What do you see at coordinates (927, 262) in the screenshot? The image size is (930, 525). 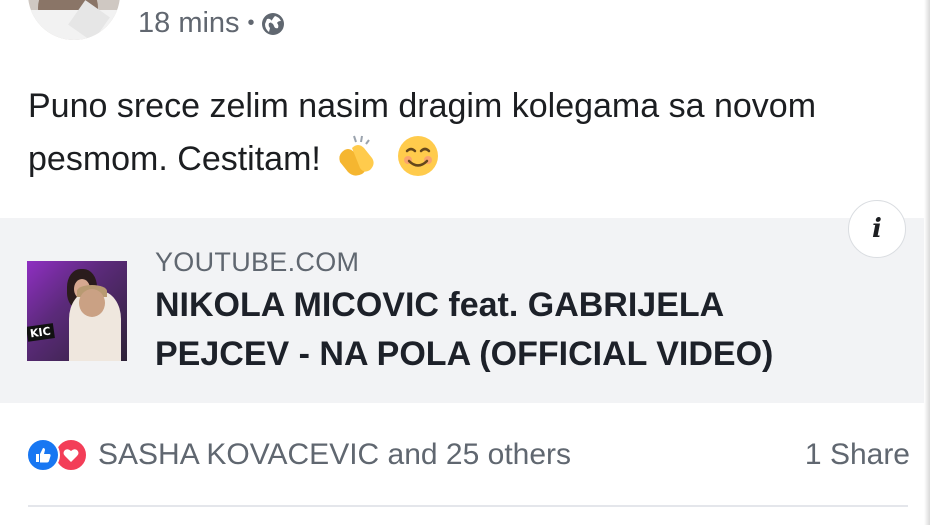 I see `edge-shadow` at bounding box center [927, 262].